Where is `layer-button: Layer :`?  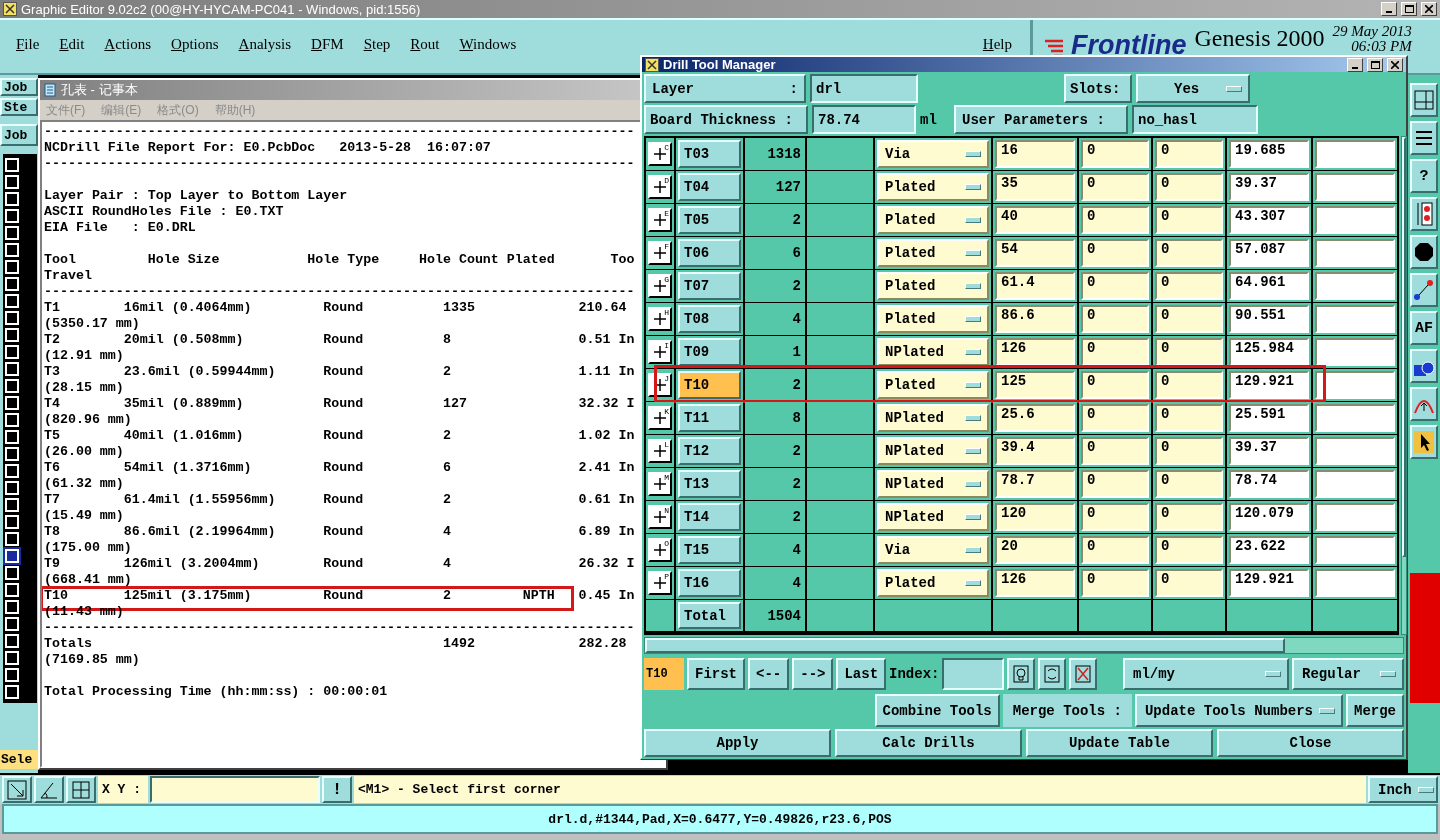
layer-button: Layer : is located at coordinates (725, 88).